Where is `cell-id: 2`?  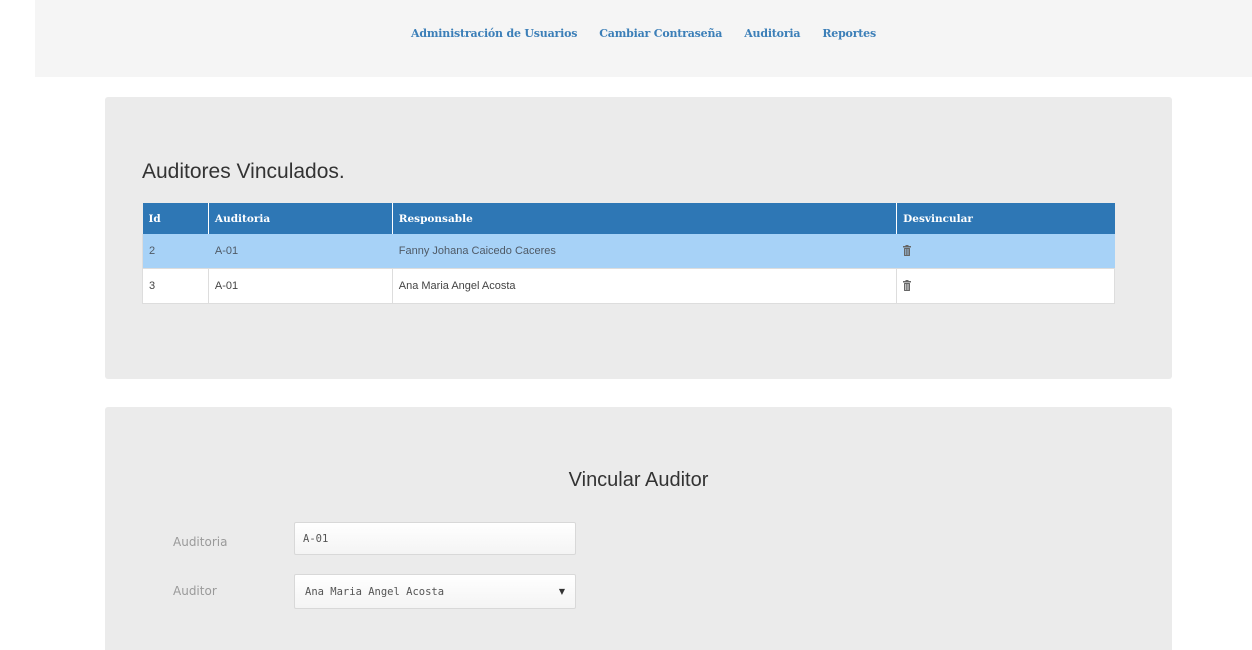 cell-id: 2 is located at coordinates (175, 251).